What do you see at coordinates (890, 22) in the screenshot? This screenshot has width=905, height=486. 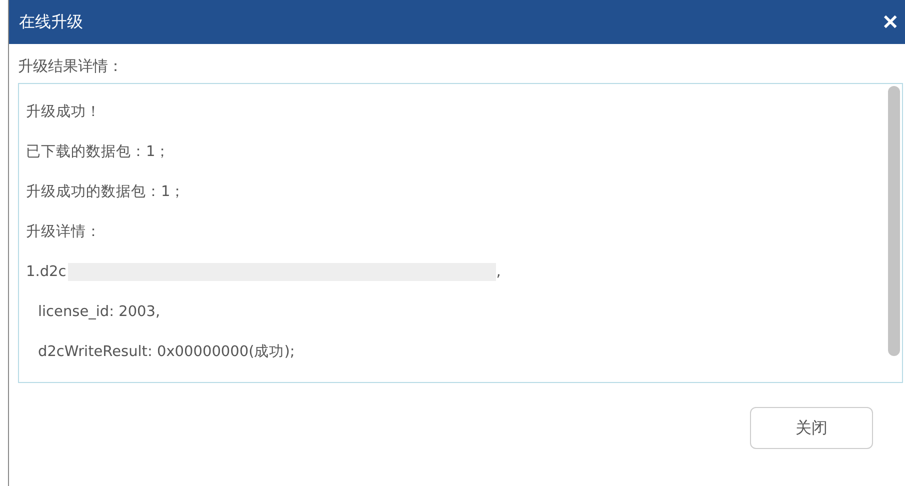 I see `close-button: ✕` at bounding box center [890, 22].